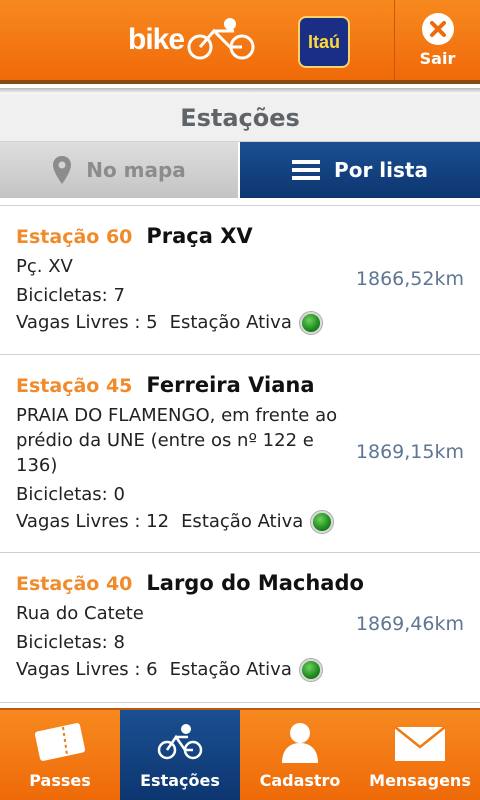 The height and width of the screenshot is (800, 480). I want to click on station-name: Praça XV, so click(199, 236).